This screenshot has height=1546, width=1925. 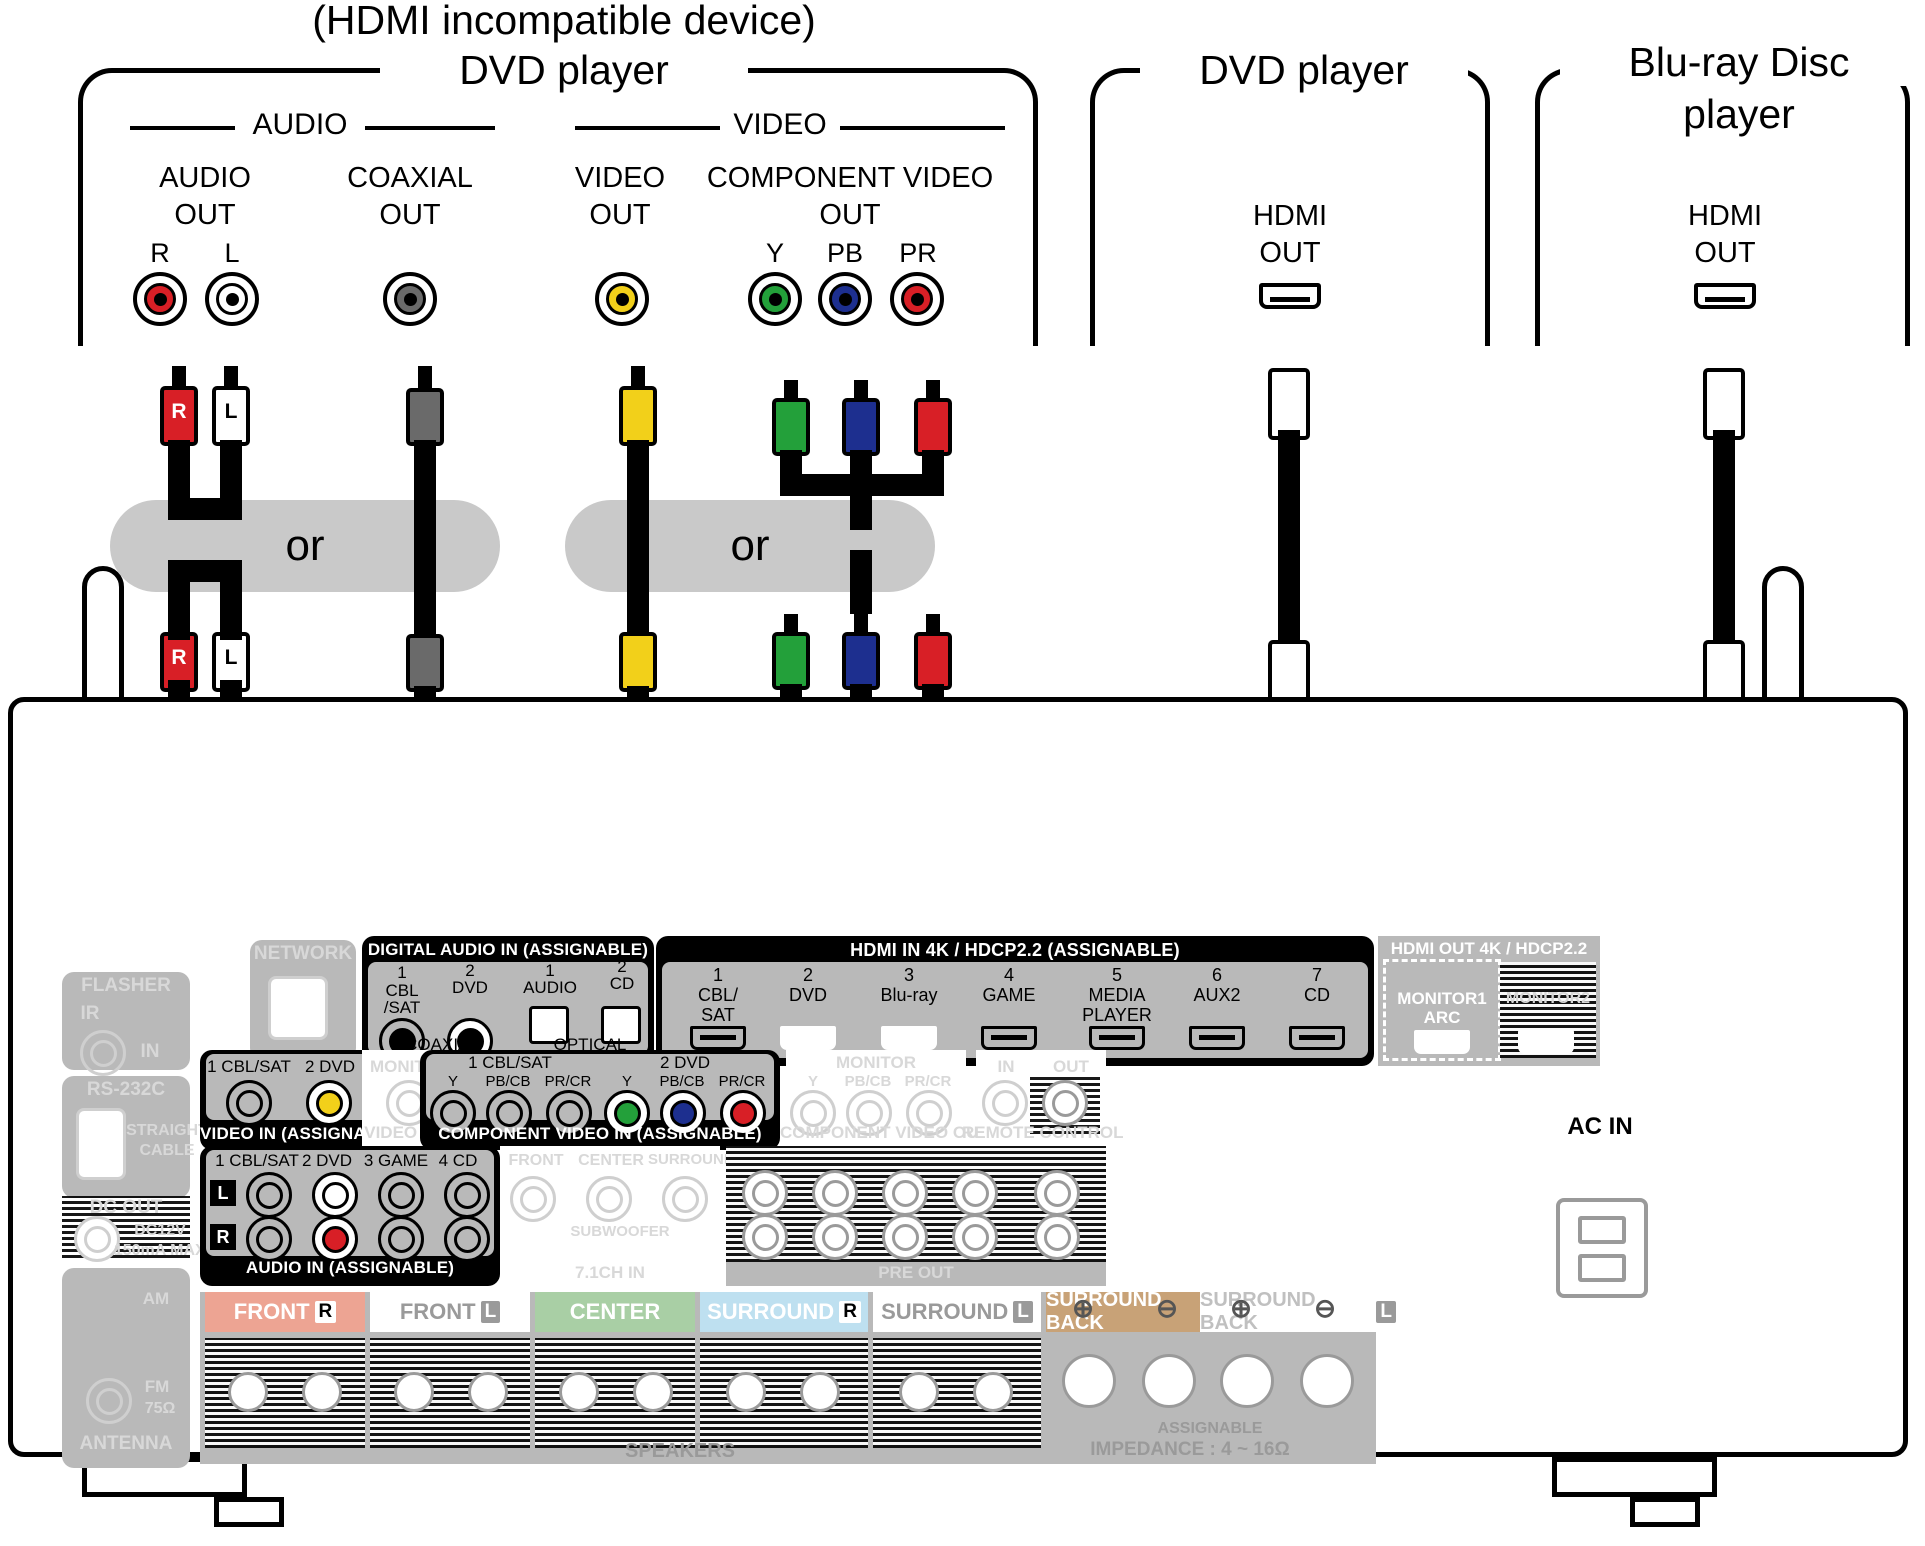 What do you see at coordinates (750, 545) in the screenshot?
I see `or-label-video: or` at bounding box center [750, 545].